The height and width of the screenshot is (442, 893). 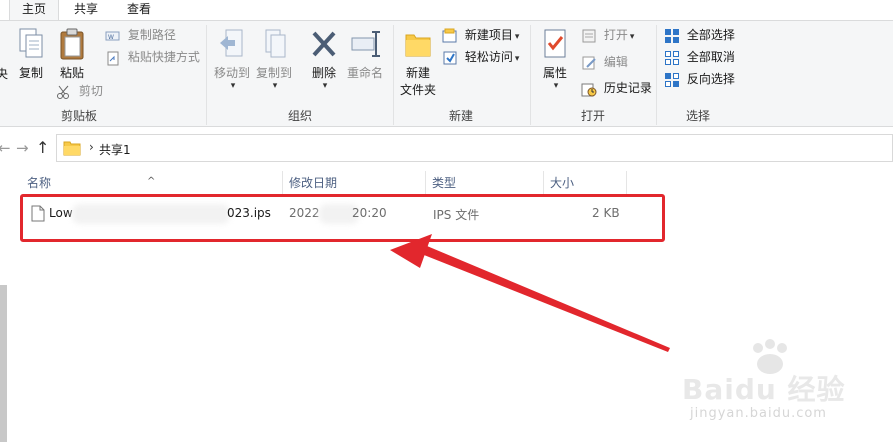 I want to click on annotation-arrow-shaft, so click(x=547, y=299).